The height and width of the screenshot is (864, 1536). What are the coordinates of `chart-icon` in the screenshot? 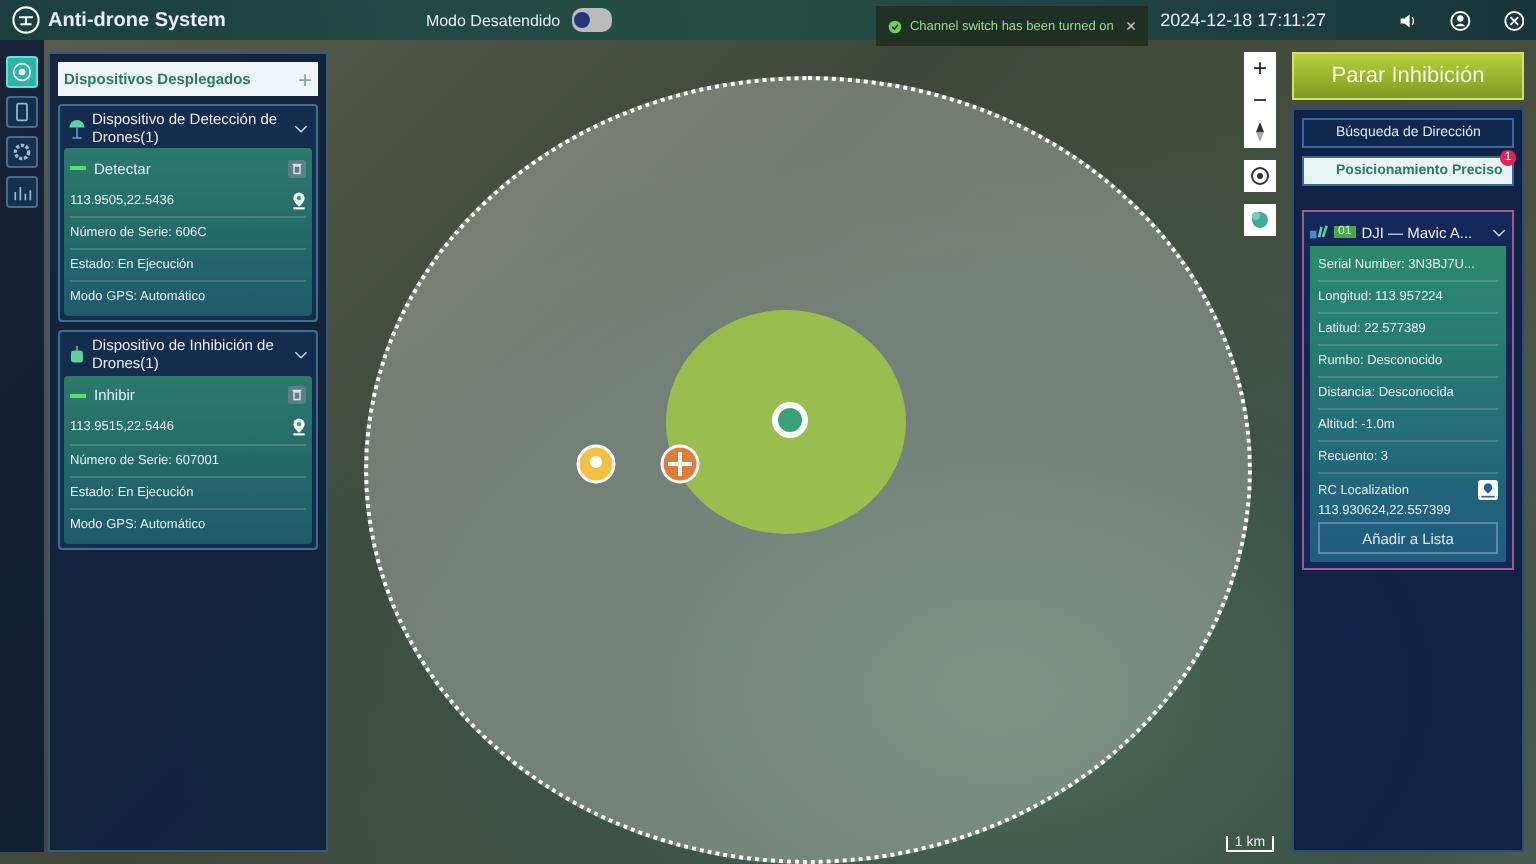 It's located at (22, 192).